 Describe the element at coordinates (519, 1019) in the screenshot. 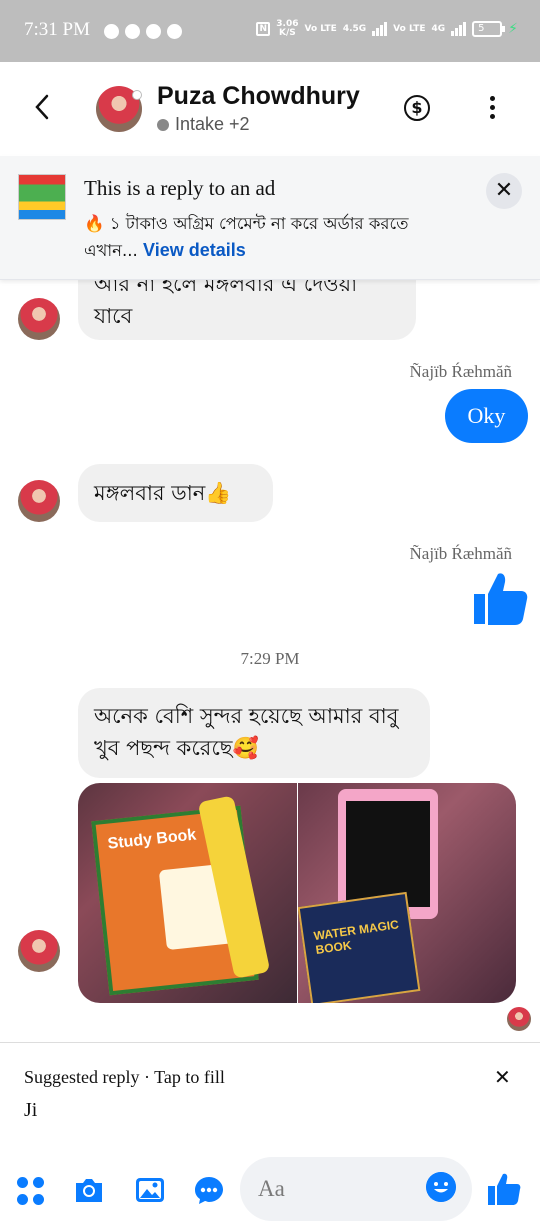

I see `read-receipt-avatar` at that location.